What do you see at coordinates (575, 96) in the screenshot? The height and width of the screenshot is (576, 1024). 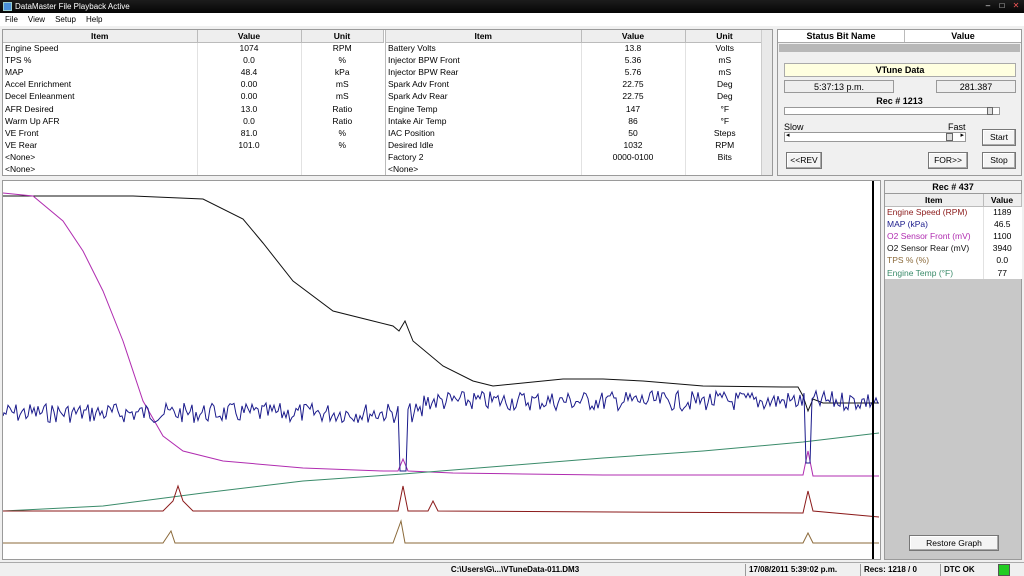 I see `table-row: Spark Adv Rear 22.75 Deg` at bounding box center [575, 96].